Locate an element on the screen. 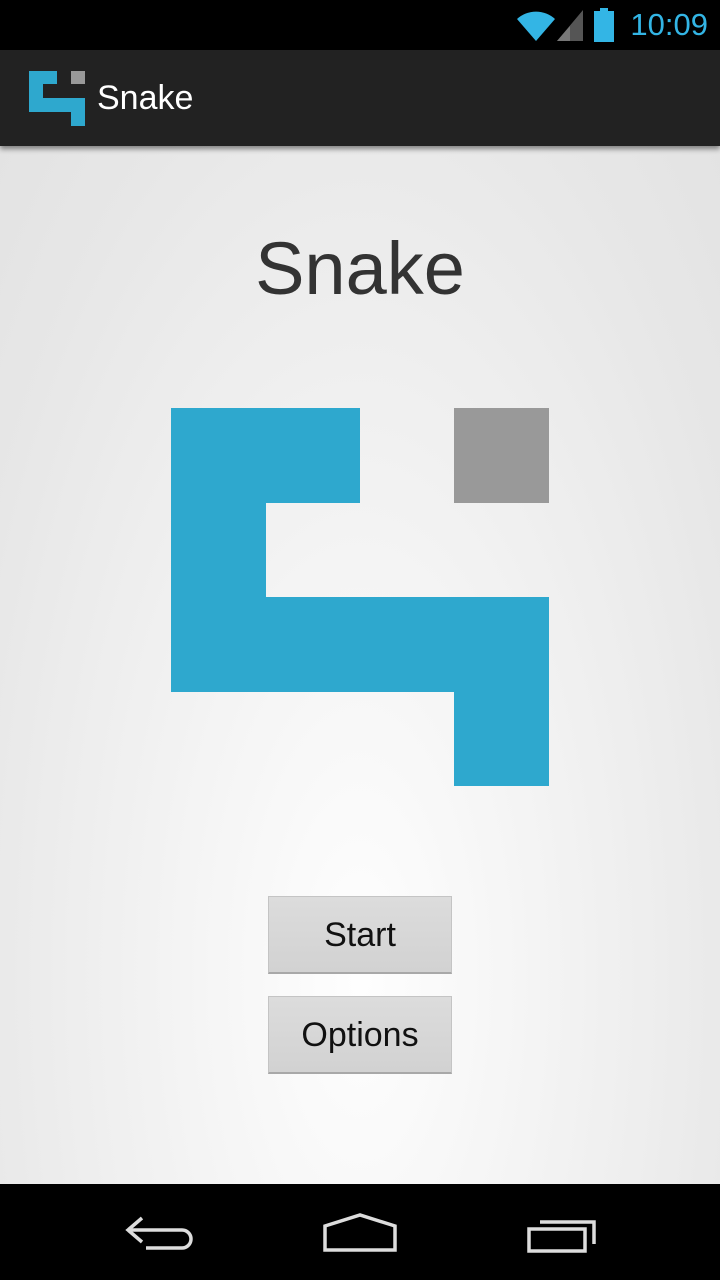 This screenshot has width=720, height=1280. app-title: Snake is located at coordinates (145, 98).